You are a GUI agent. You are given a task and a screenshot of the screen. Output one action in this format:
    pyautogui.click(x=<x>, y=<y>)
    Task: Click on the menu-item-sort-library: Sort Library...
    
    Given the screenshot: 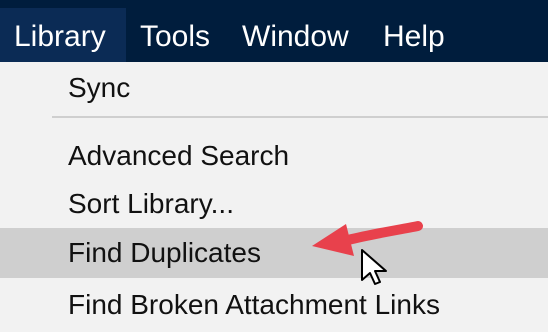 What is the action you would take?
    pyautogui.click(x=274, y=204)
    